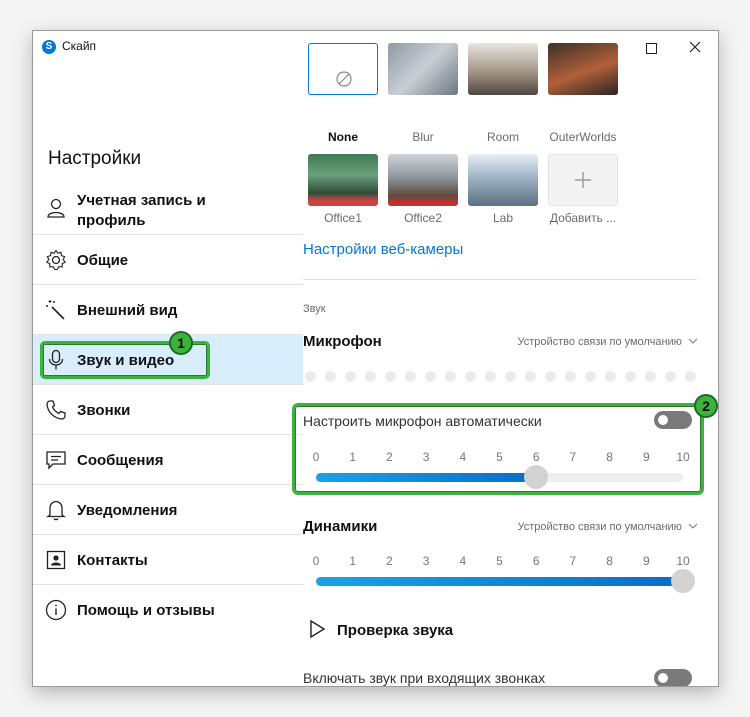  Describe the element at coordinates (673, 677) in the screenshot. I see `incoming-calls-sound-toggle` at that location.